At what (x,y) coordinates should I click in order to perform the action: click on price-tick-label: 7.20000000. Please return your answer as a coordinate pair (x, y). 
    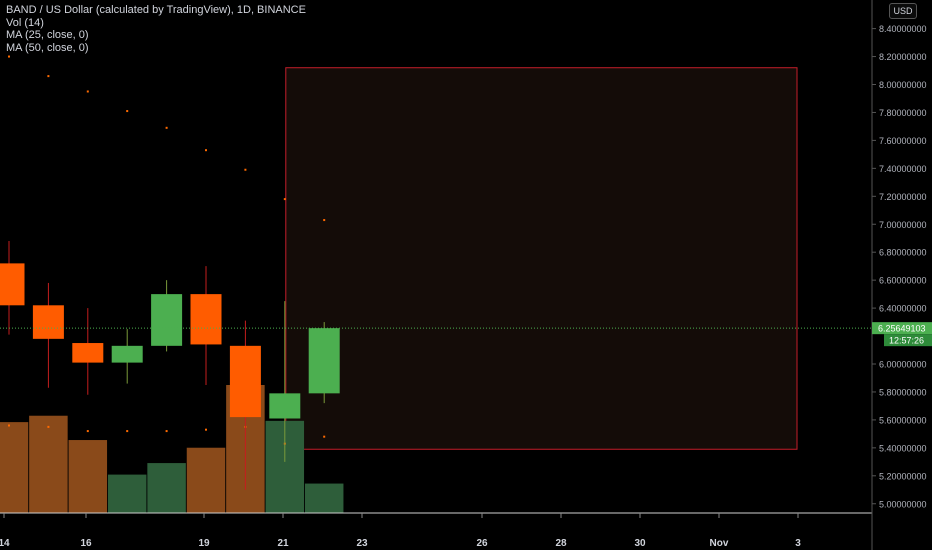
    Looking at the image, I should click on (903, 197).